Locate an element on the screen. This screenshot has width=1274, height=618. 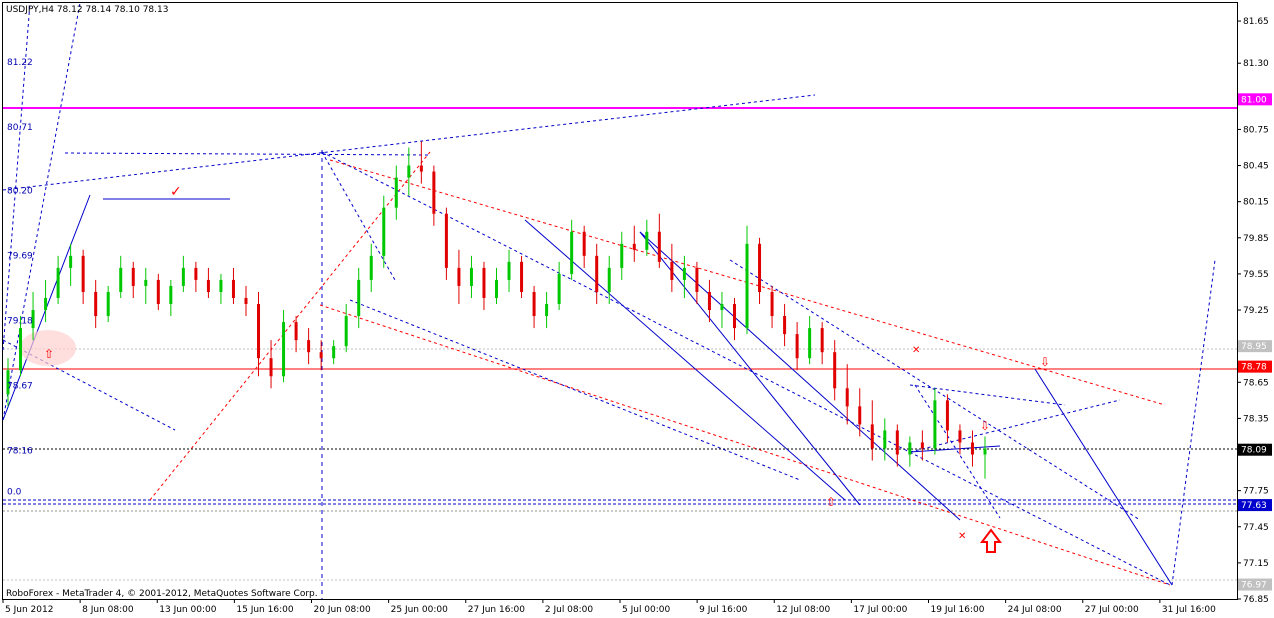
fibo-label-5: 78.67 is located at coordinates (20, 387).